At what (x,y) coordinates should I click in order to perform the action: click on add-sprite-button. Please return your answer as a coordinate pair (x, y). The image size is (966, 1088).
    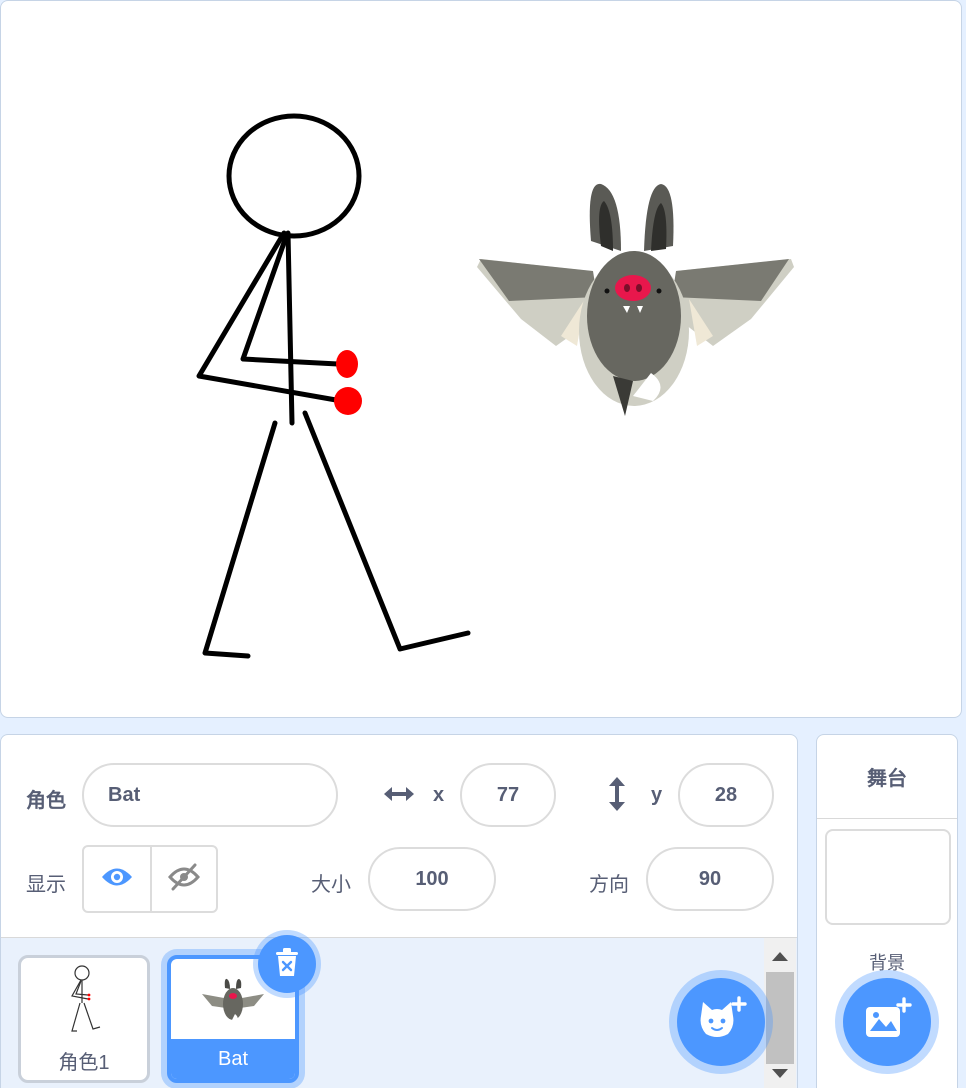
    Looking at the image, I should click on (721, 1022).